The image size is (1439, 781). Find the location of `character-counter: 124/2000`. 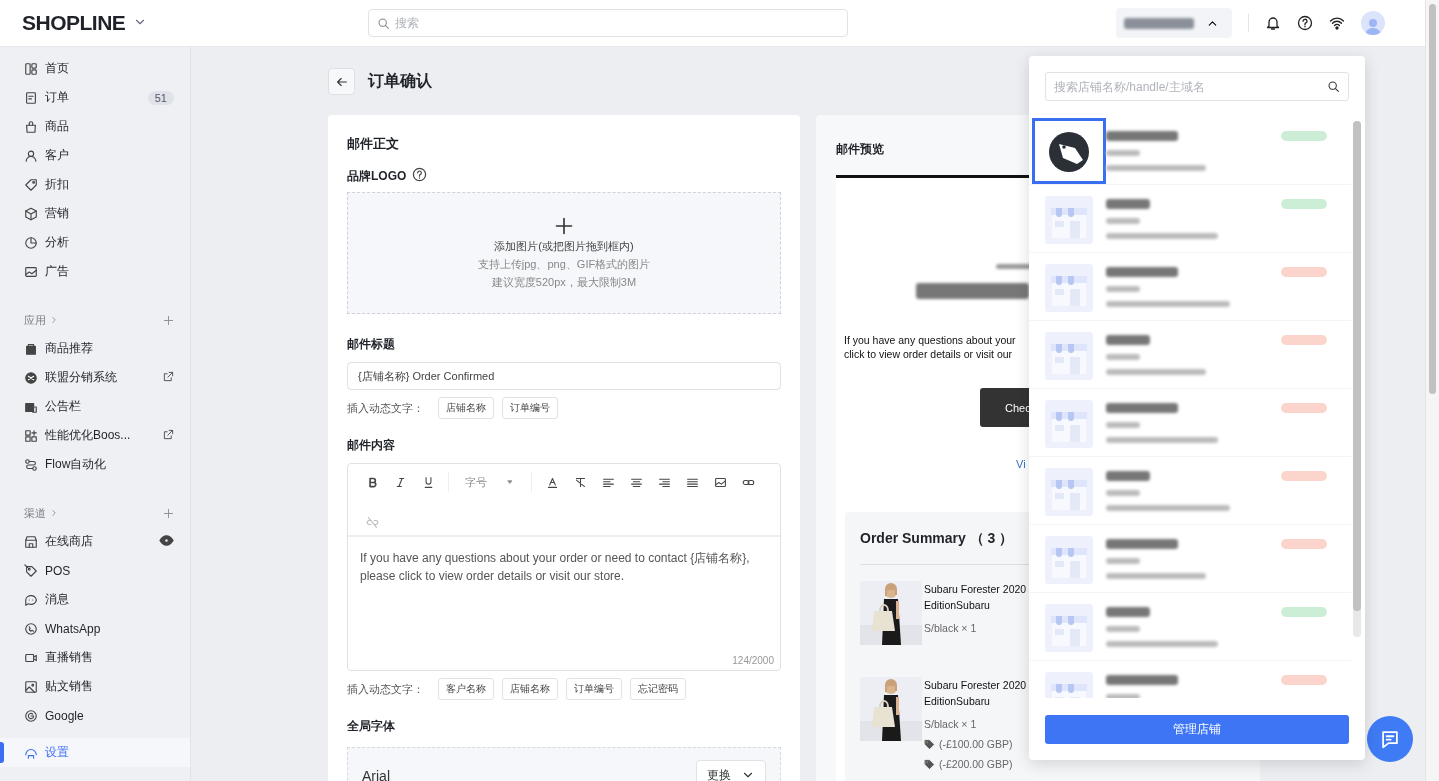

character-counter: 124/2000 is located at coordinates (753, 661).